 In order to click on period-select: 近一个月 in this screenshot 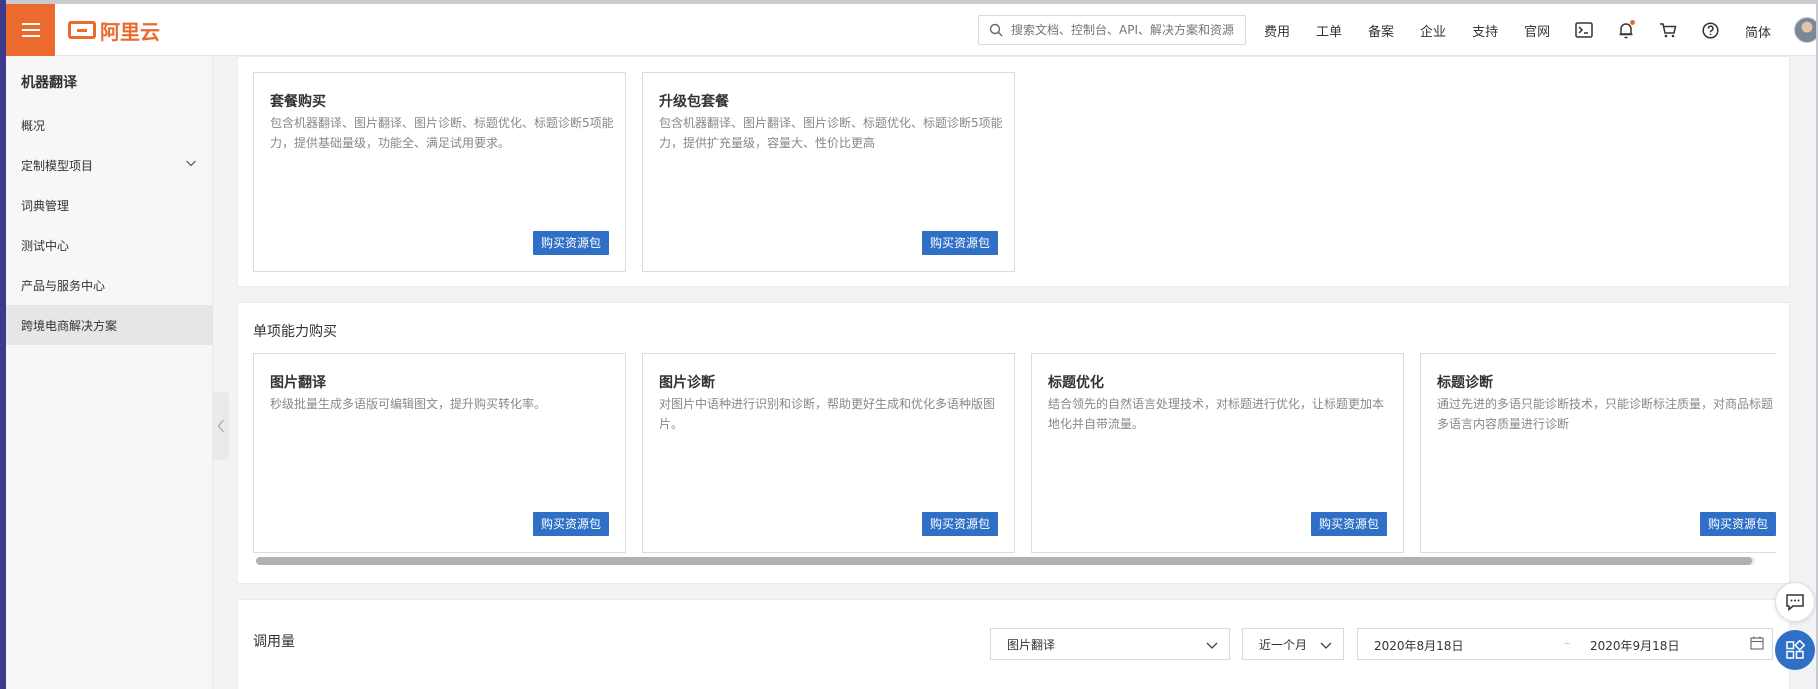, I will do `click(1293, 644)`.